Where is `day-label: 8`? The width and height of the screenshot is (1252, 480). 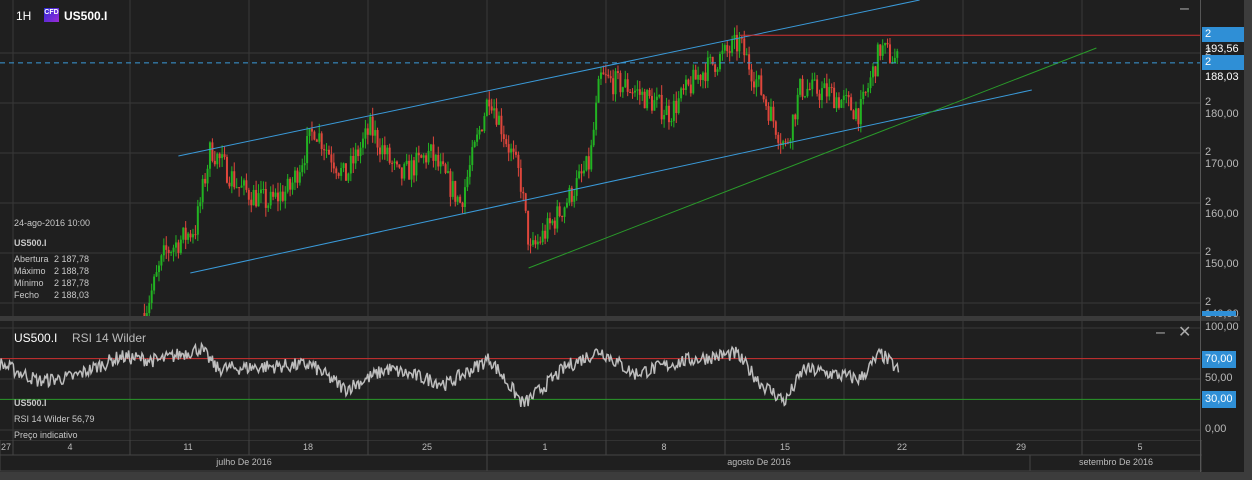
day-label: 8 is located at coordinates (664, 447).